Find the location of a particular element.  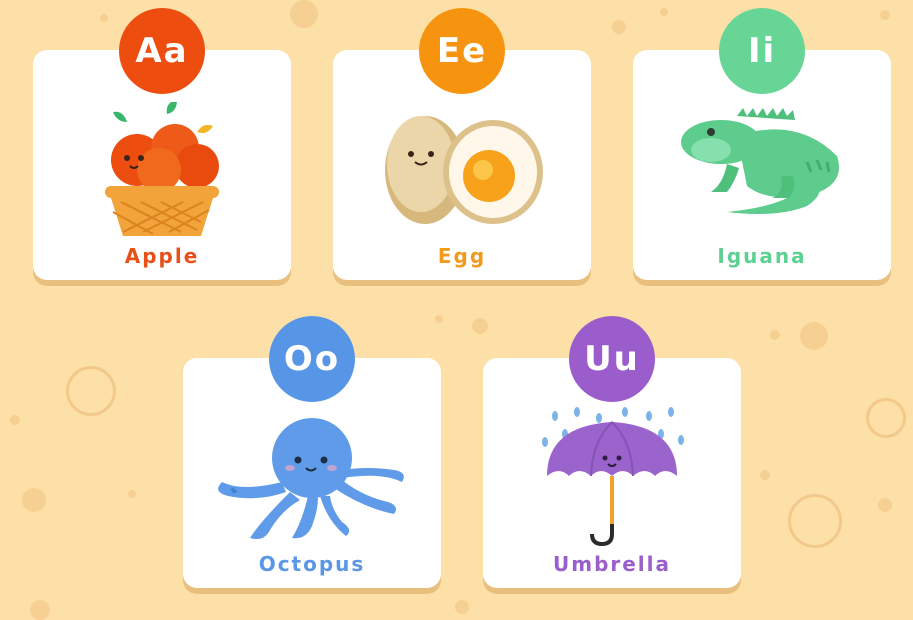

umbrella-icon is located at coordinates (612, 478).